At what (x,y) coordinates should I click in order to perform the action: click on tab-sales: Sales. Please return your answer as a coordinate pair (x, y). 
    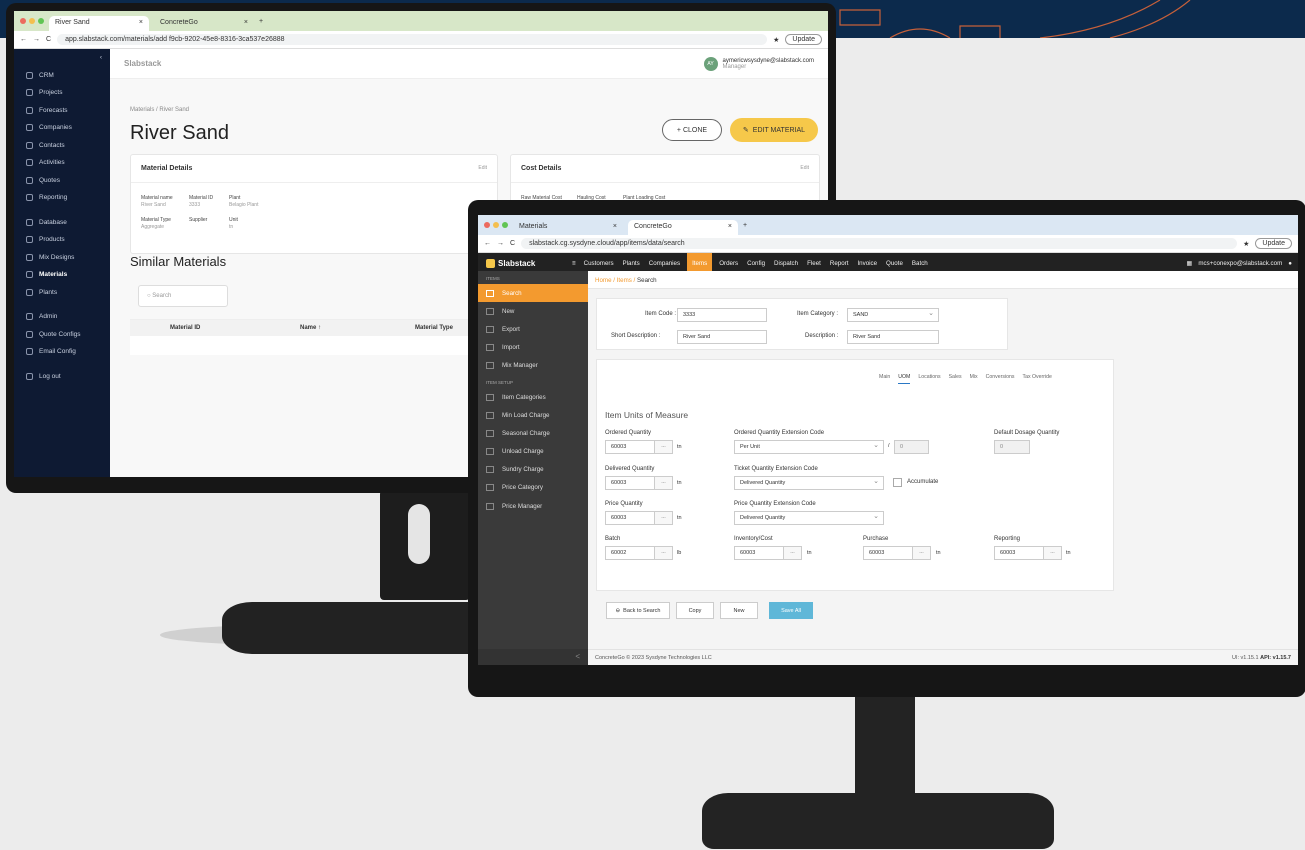
    Looking at the image, I should click on (955, 379).